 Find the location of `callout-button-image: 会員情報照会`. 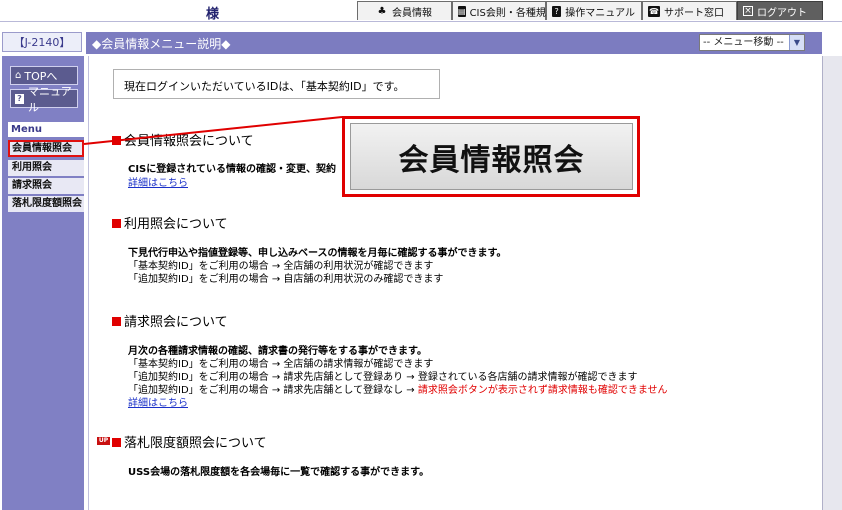

callout-button-image: 会員情報照会 is located at coordinates (491, 156).